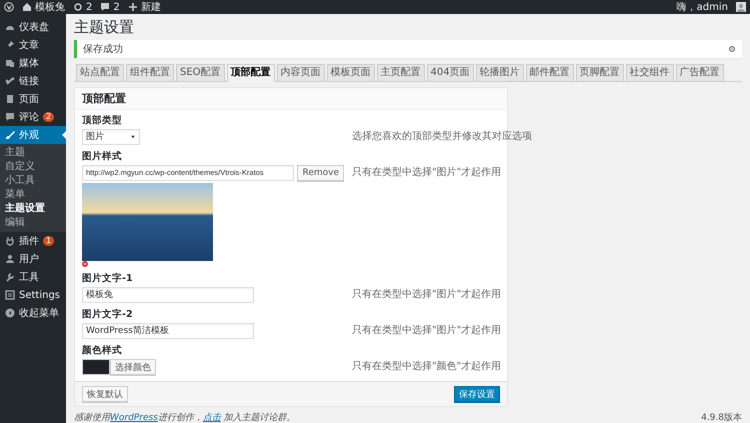 This screenshot has height=423, width=750. I want to click on settings-tab: 主页配置, so click(400, 72).